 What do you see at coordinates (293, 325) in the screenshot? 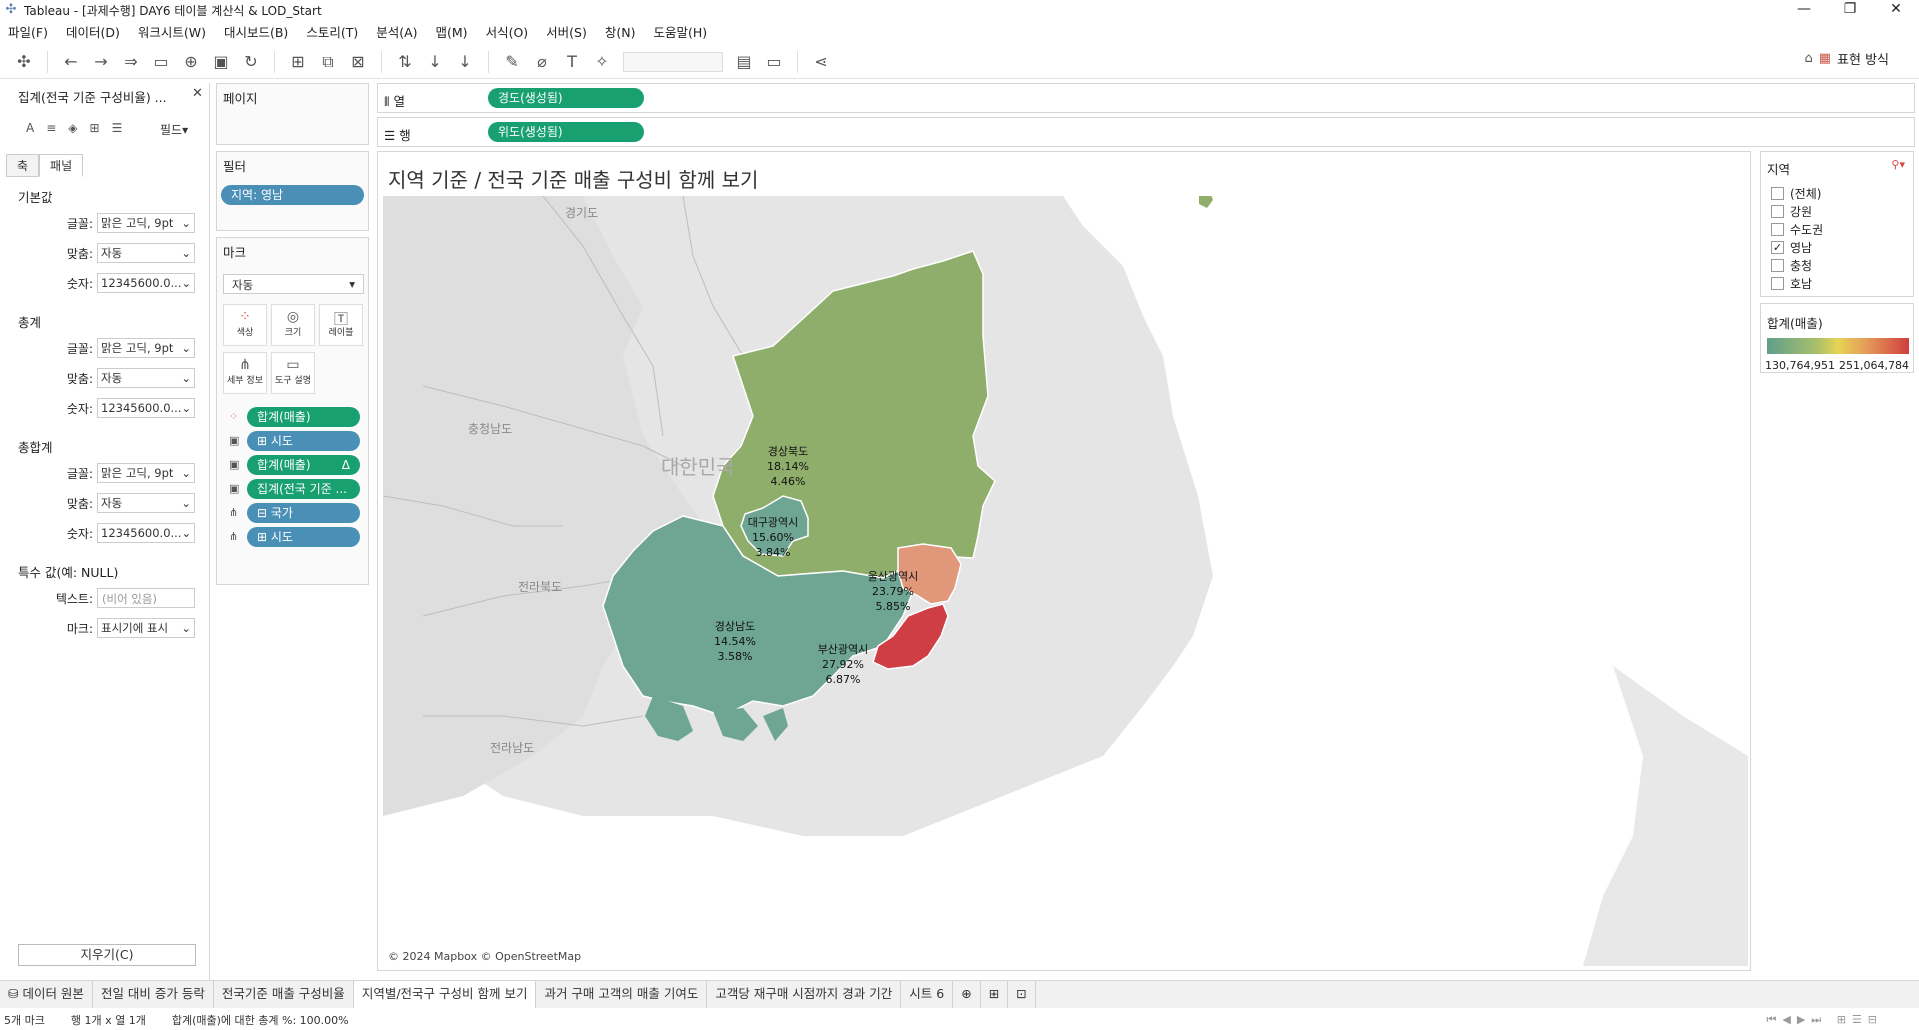
I see `size-button: ◎ 크기` at bounding box center [293, 325].